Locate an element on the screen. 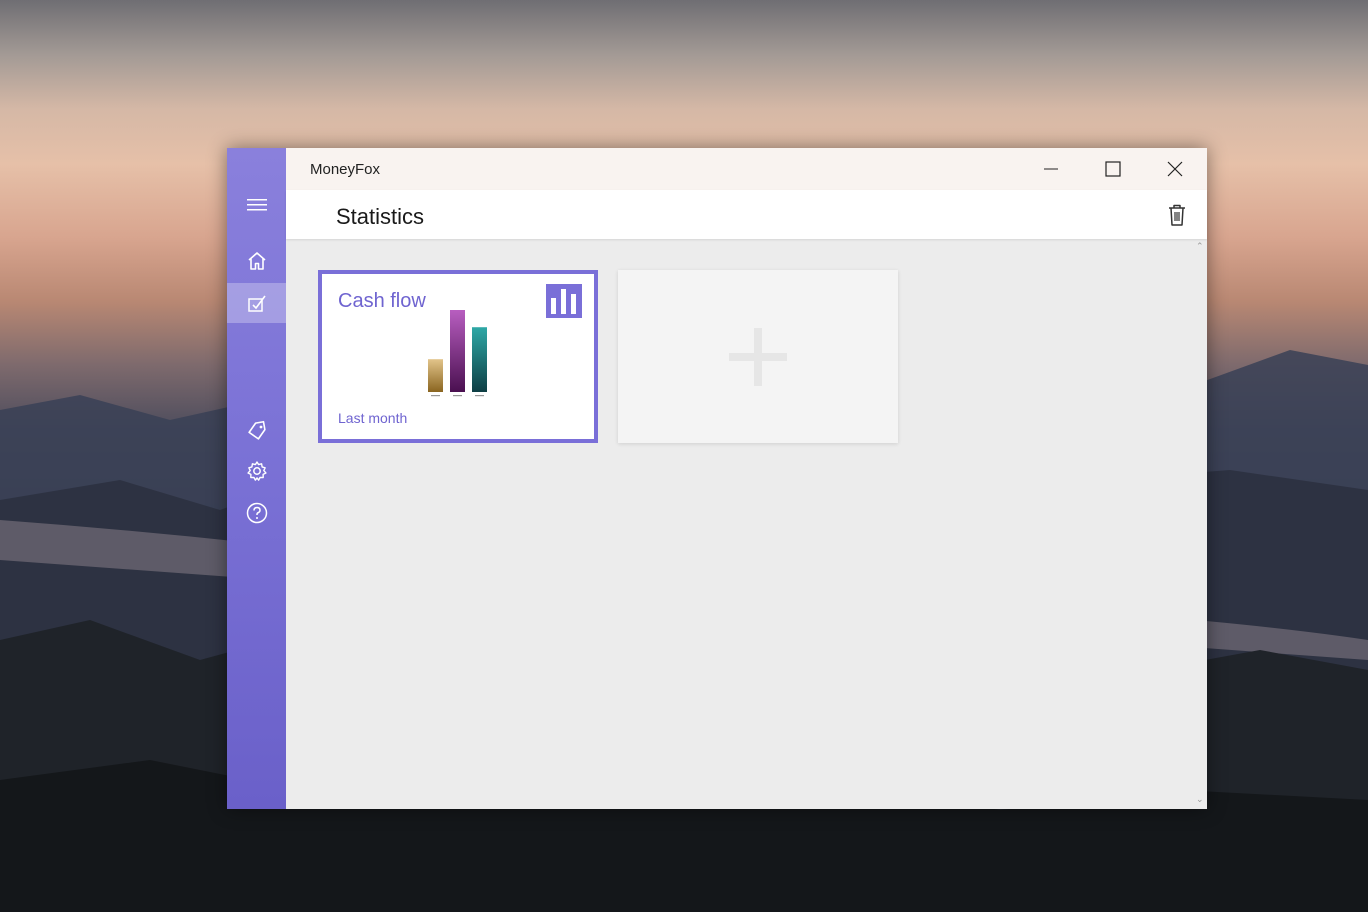 The width and height of the screenshot is (1368, 912). tile-title: Cash flow is located at coordinates (382, 301).